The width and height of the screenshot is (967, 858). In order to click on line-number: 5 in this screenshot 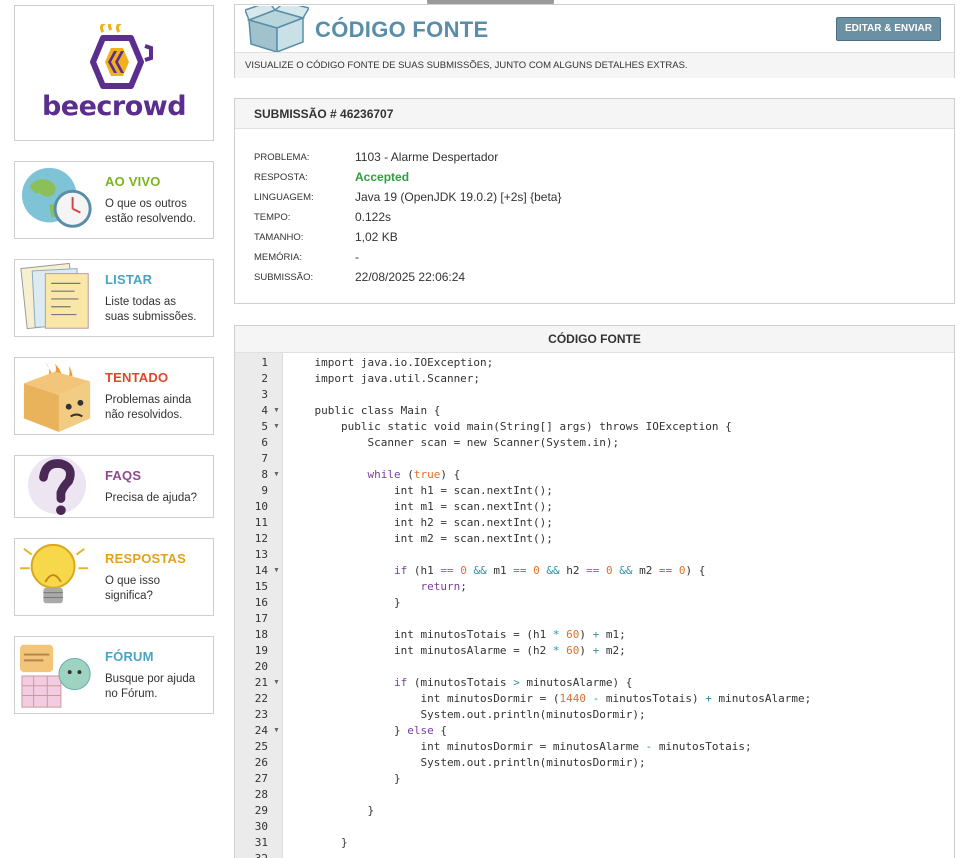, I will do `click(264, 426)`.